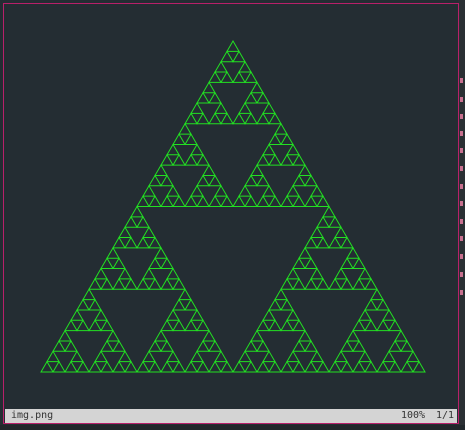 The image size is (465, 430). I want to click on status-filename: img.png, so click(32, 415).